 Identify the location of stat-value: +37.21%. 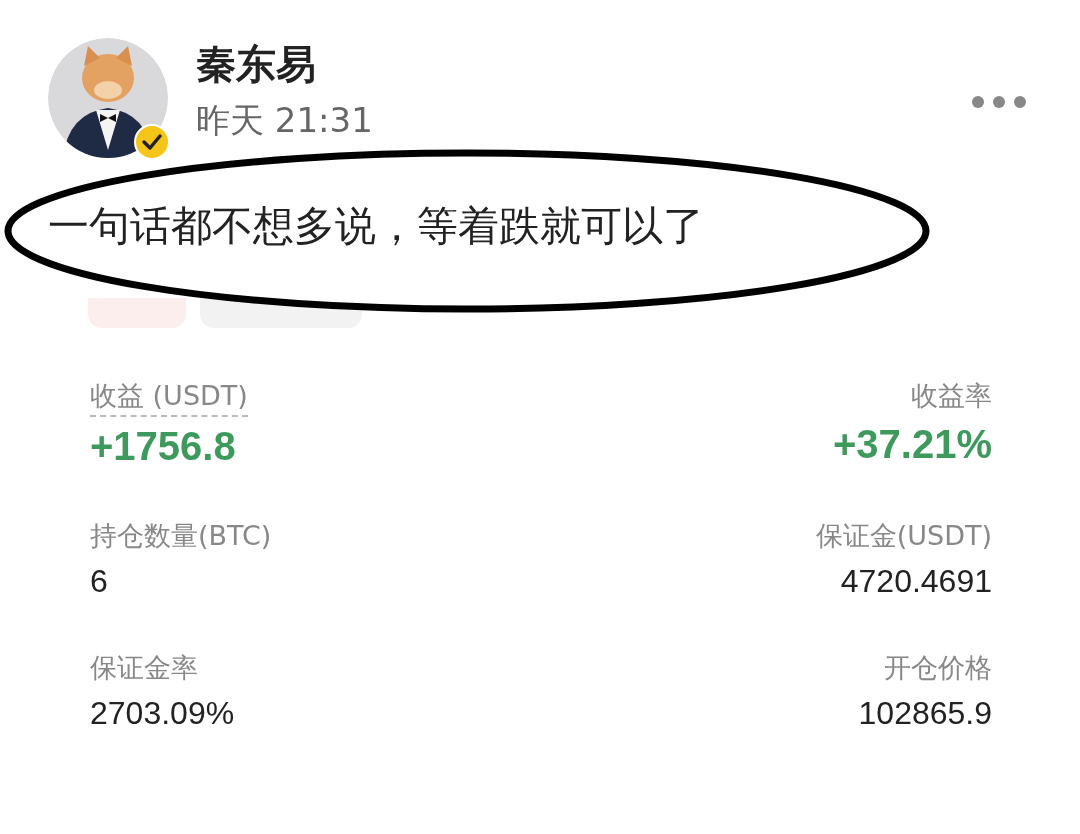
(912, 444).